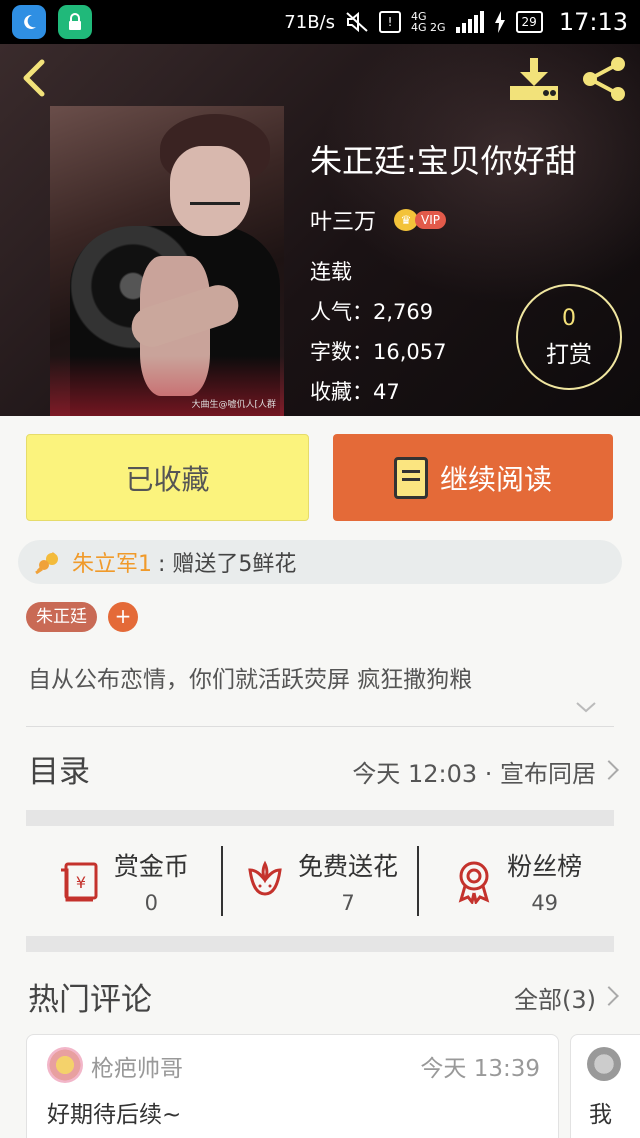  What do you see at coordinates (390, 22) in the screenshot?
I see `alert-icon: !` at bounding box center [390, 22].